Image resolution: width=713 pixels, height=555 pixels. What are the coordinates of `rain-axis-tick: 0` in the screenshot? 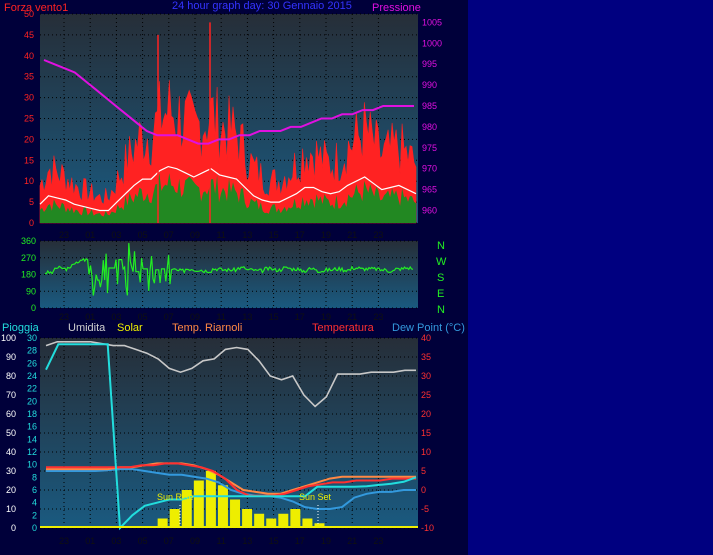 It's located at (34, 528).